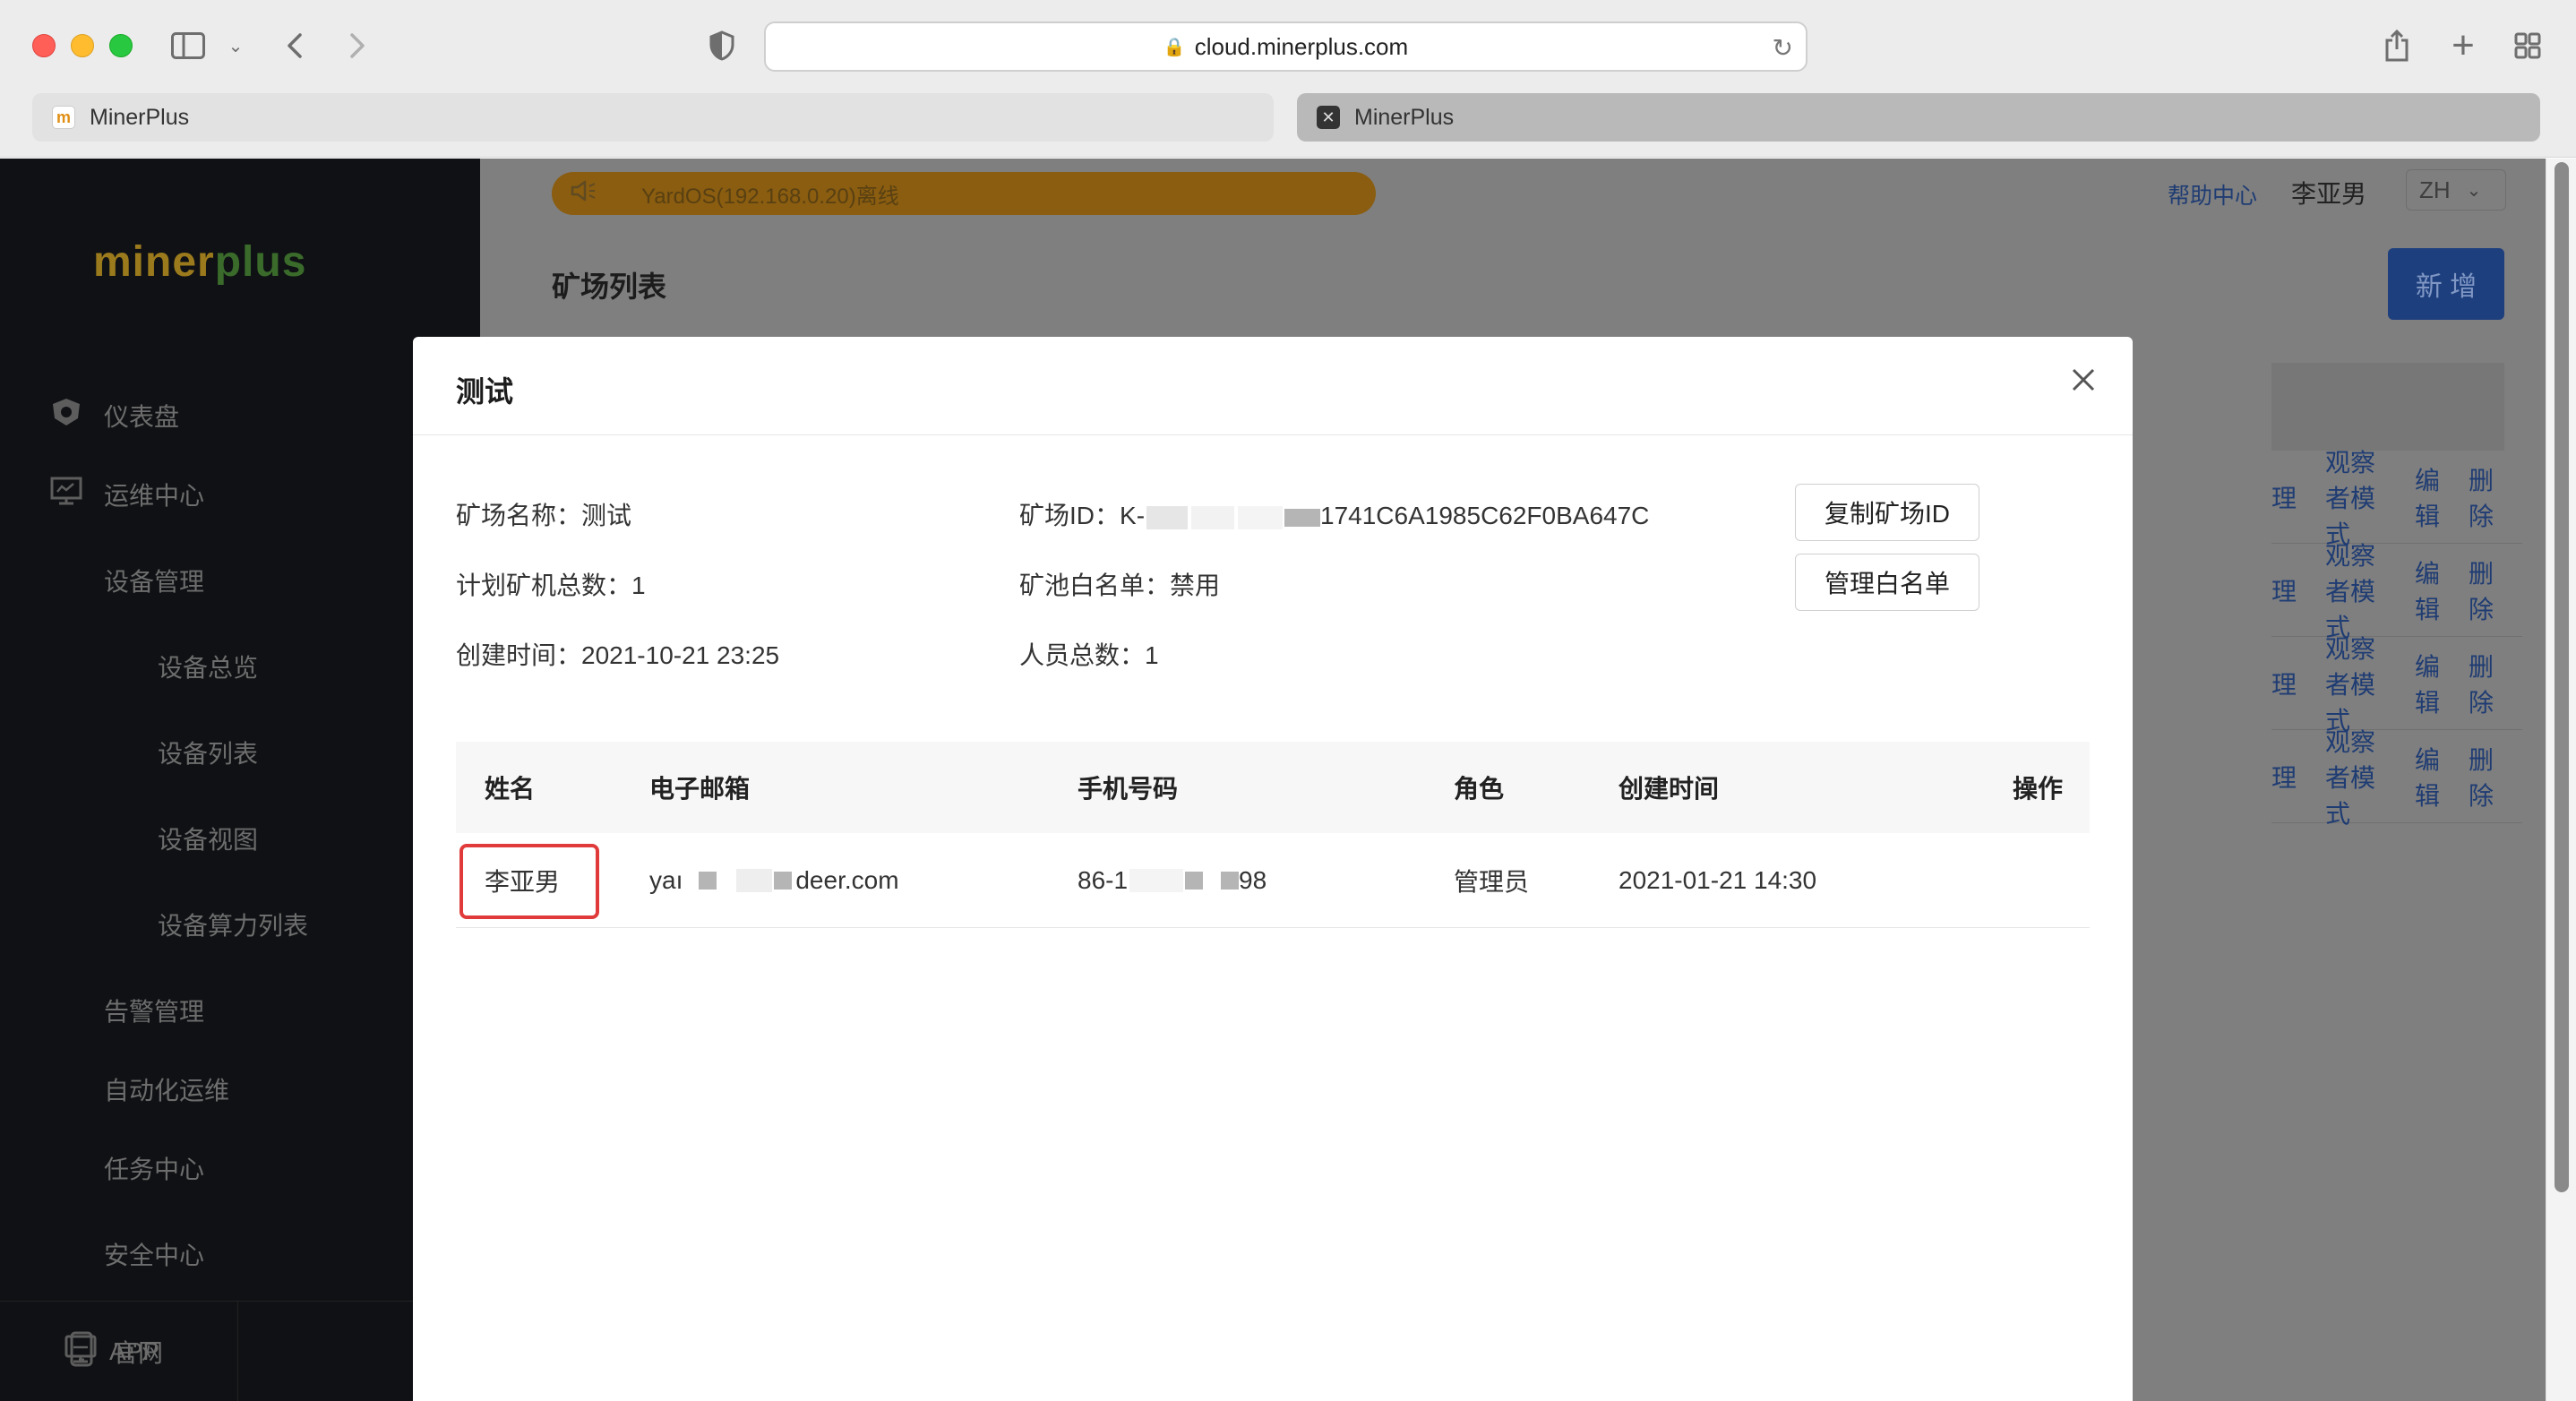 This screenshot has height=1401, width=2576. I want to click on page-scrollbar, so click(2561, 780).